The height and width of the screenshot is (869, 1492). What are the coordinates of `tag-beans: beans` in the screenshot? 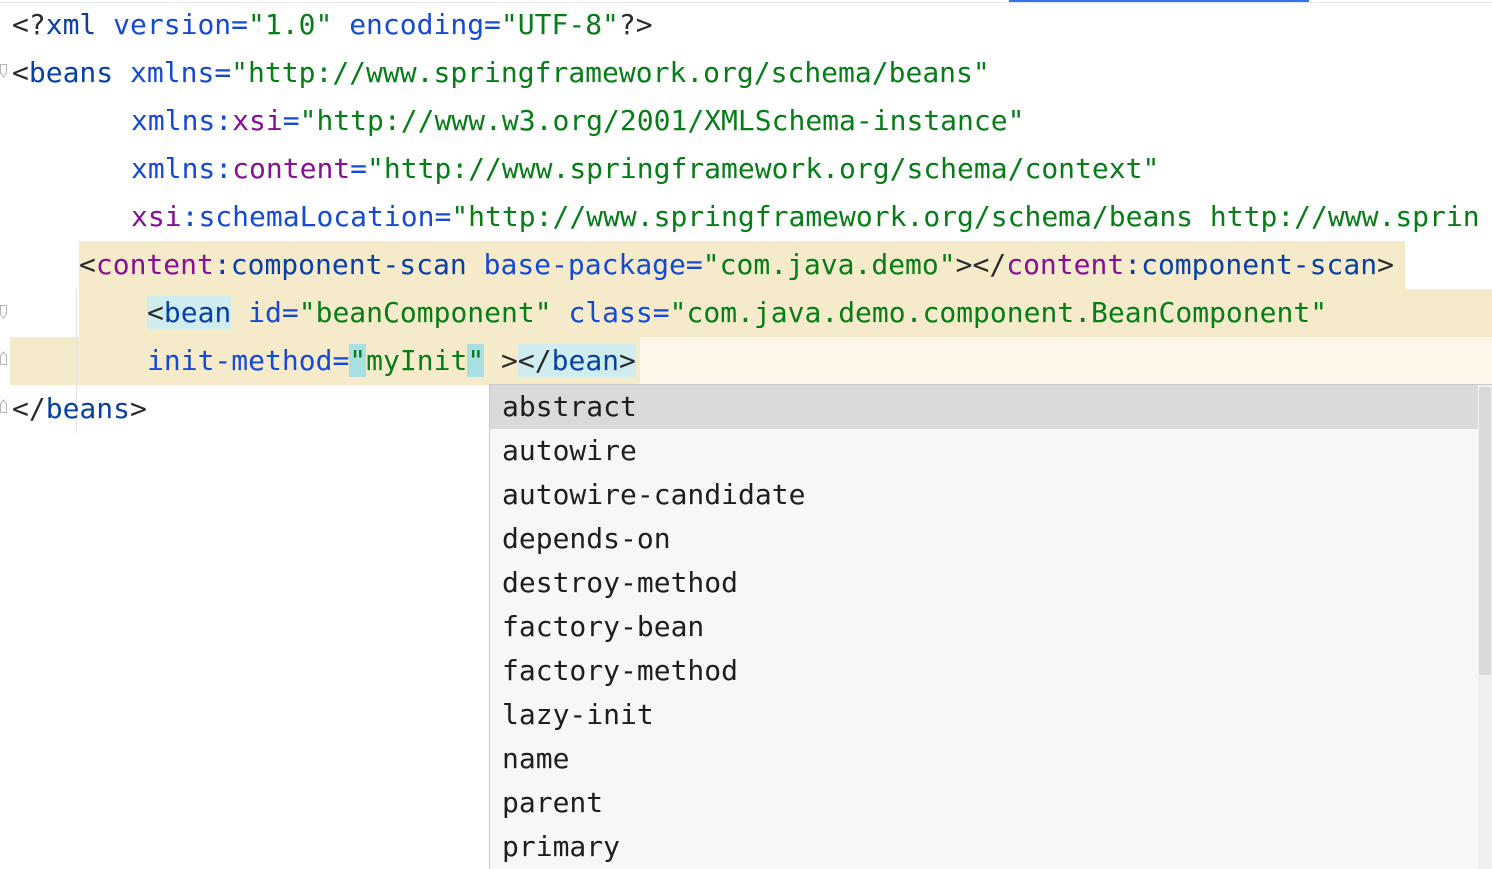 It's located at (71, 72).